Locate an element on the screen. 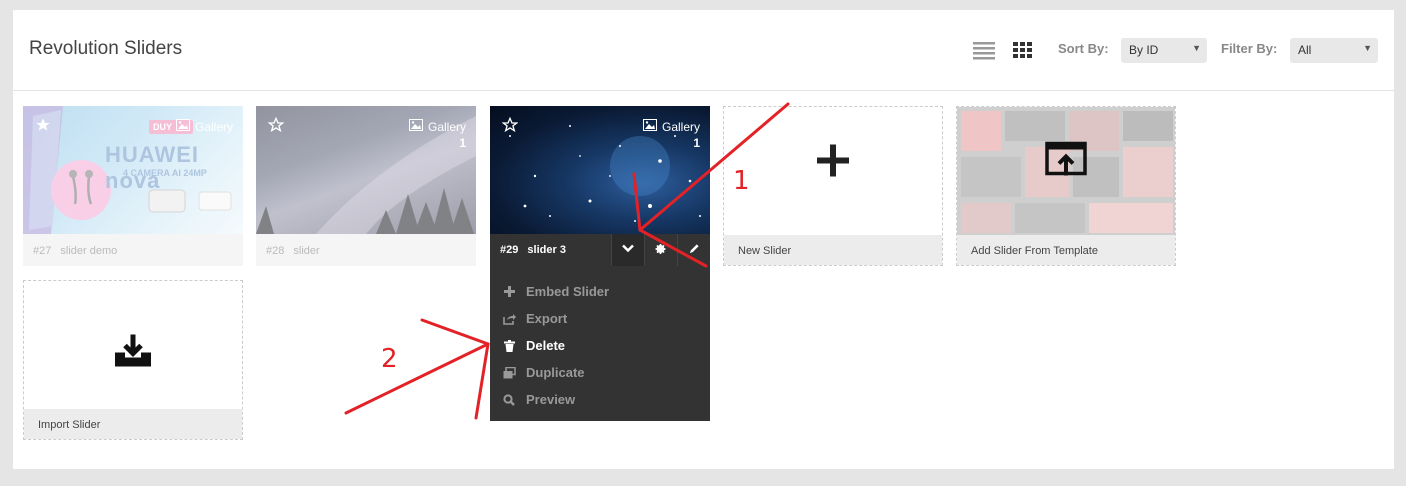 Image resolution: width=1406 pixels, height=486 pixels. export-icon is located at coordinates (509, 319).